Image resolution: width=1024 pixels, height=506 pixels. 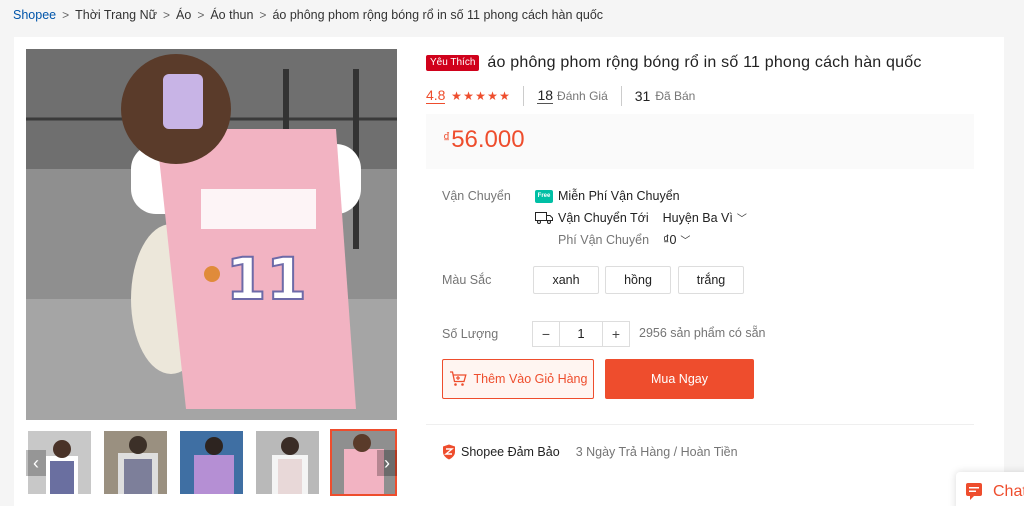 I want to click on quantity-increase-button: +, so click(x=616, y=334).